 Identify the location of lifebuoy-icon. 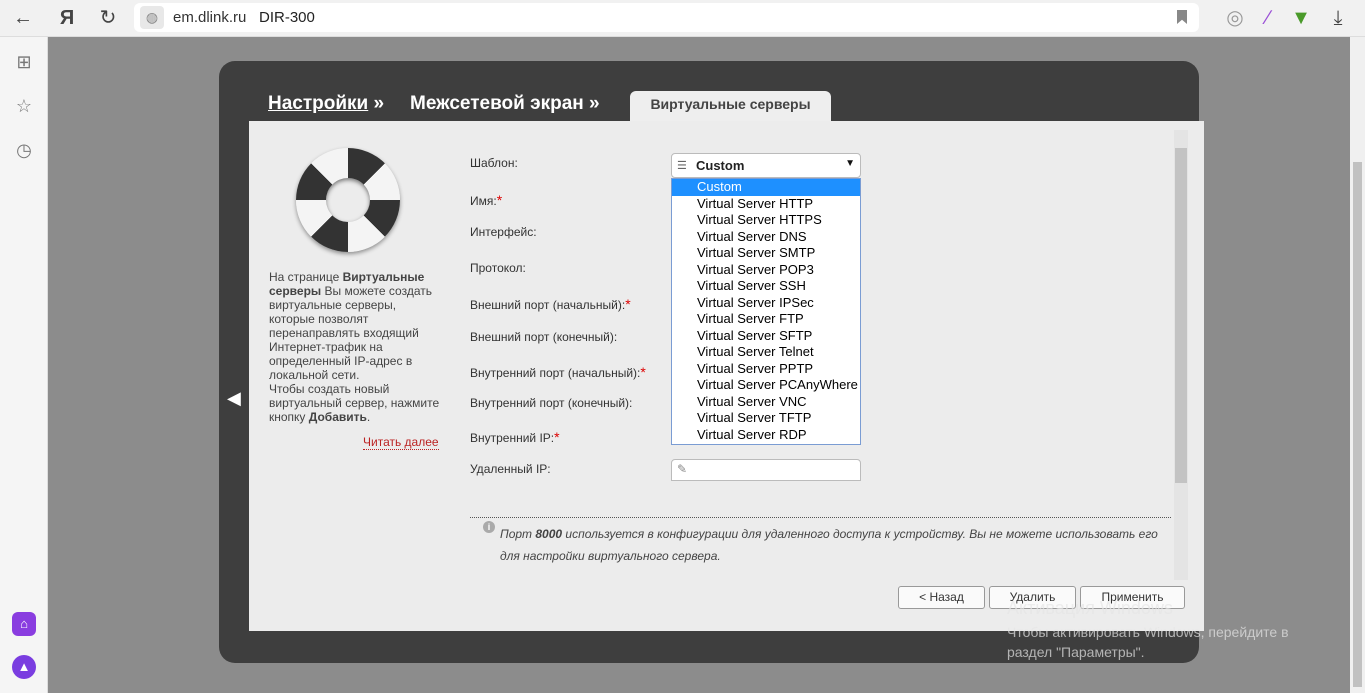
(348, 200).